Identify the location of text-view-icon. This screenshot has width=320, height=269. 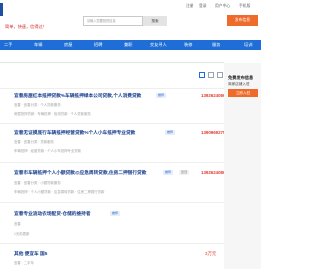
(220, 75).